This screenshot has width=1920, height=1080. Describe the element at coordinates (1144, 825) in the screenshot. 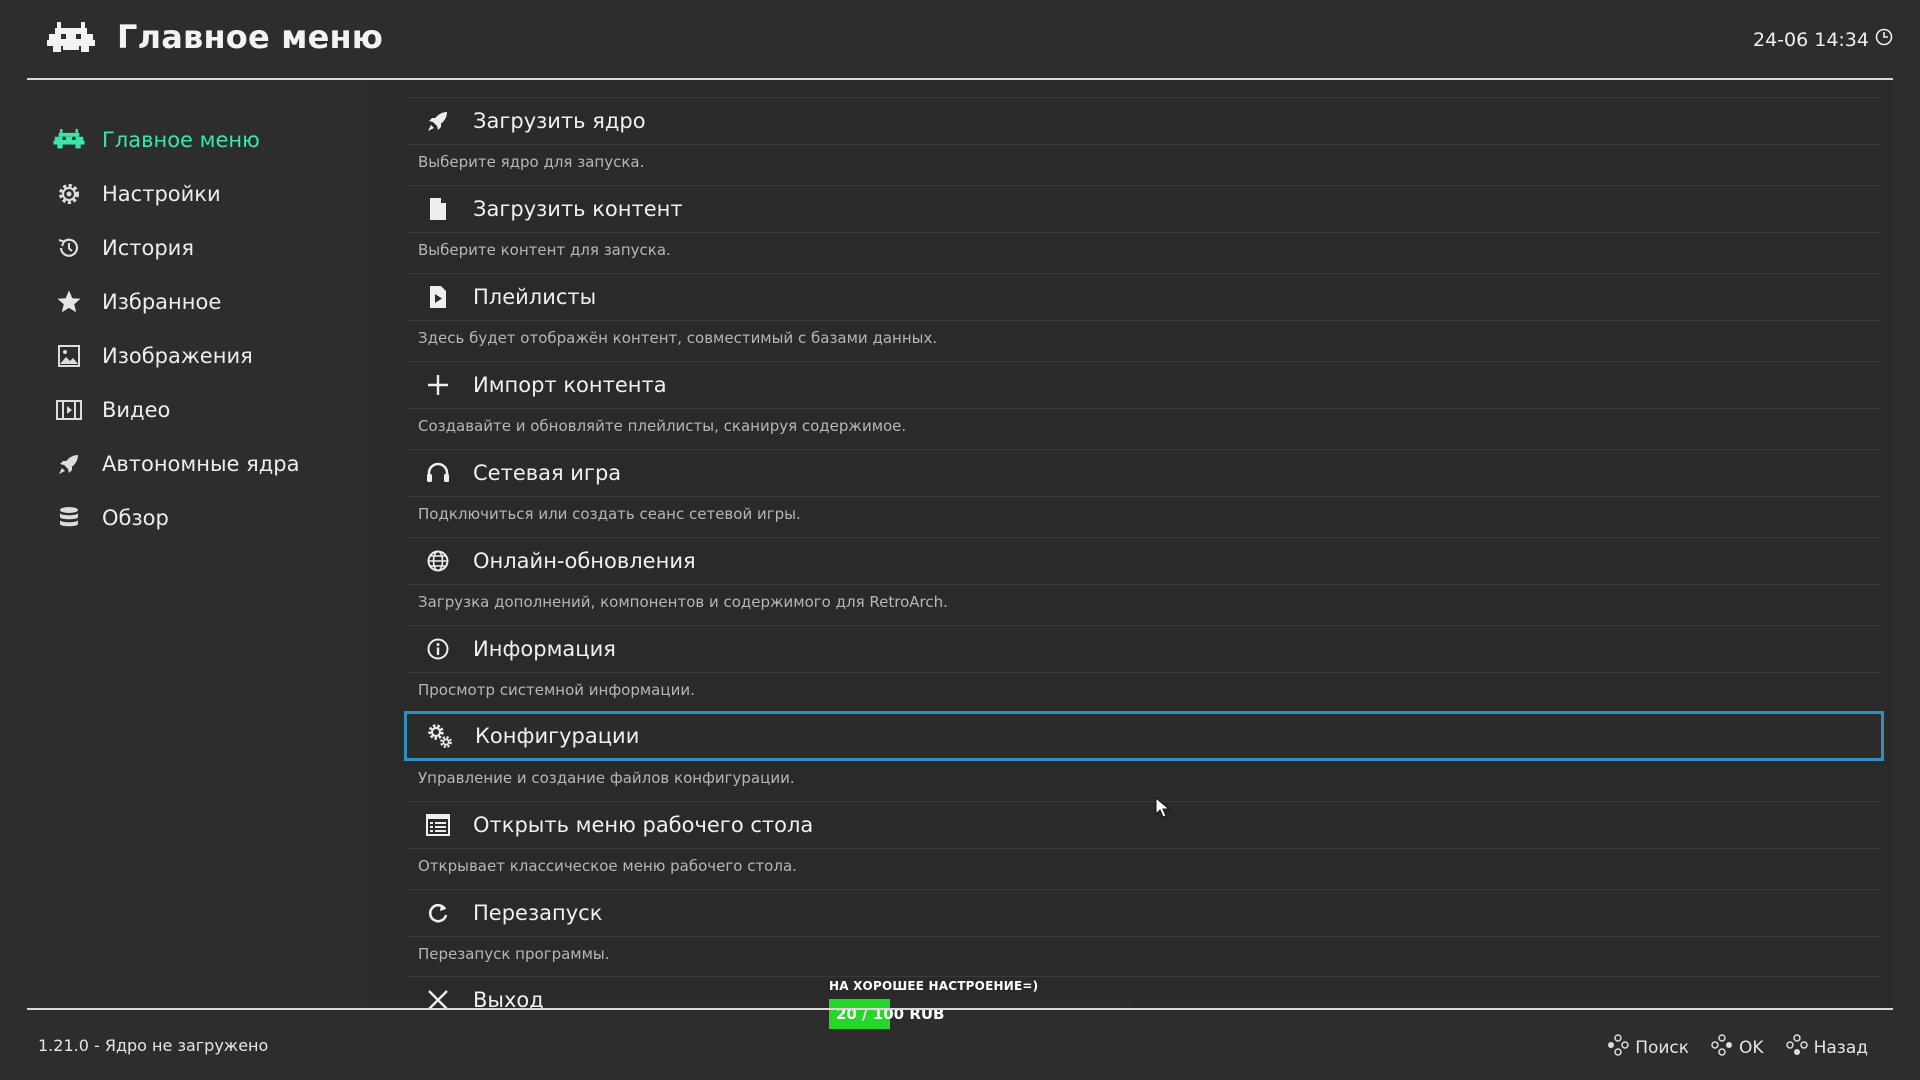

I see `menu-item-desktop-menu: Открыть меню рабочего стола` at that location.